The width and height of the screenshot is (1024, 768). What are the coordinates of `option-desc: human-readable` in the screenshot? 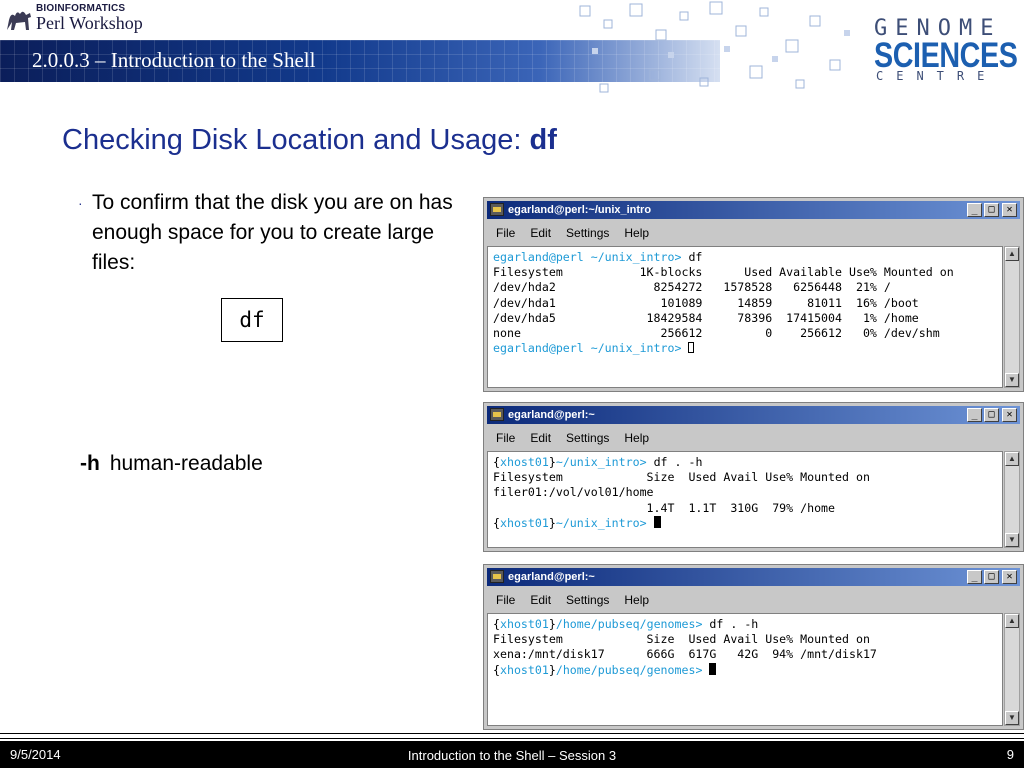 It's located at (186, 463).